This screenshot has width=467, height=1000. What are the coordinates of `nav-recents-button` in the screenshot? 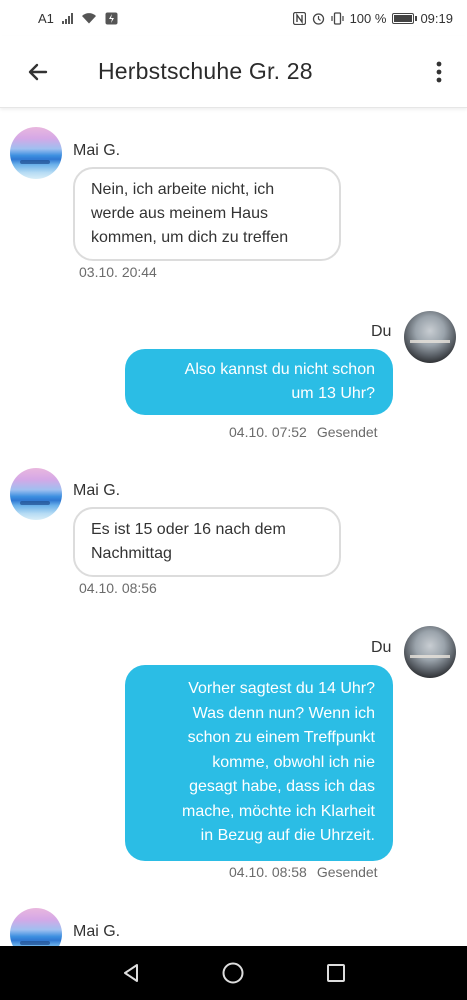 It's located at (336, 973).